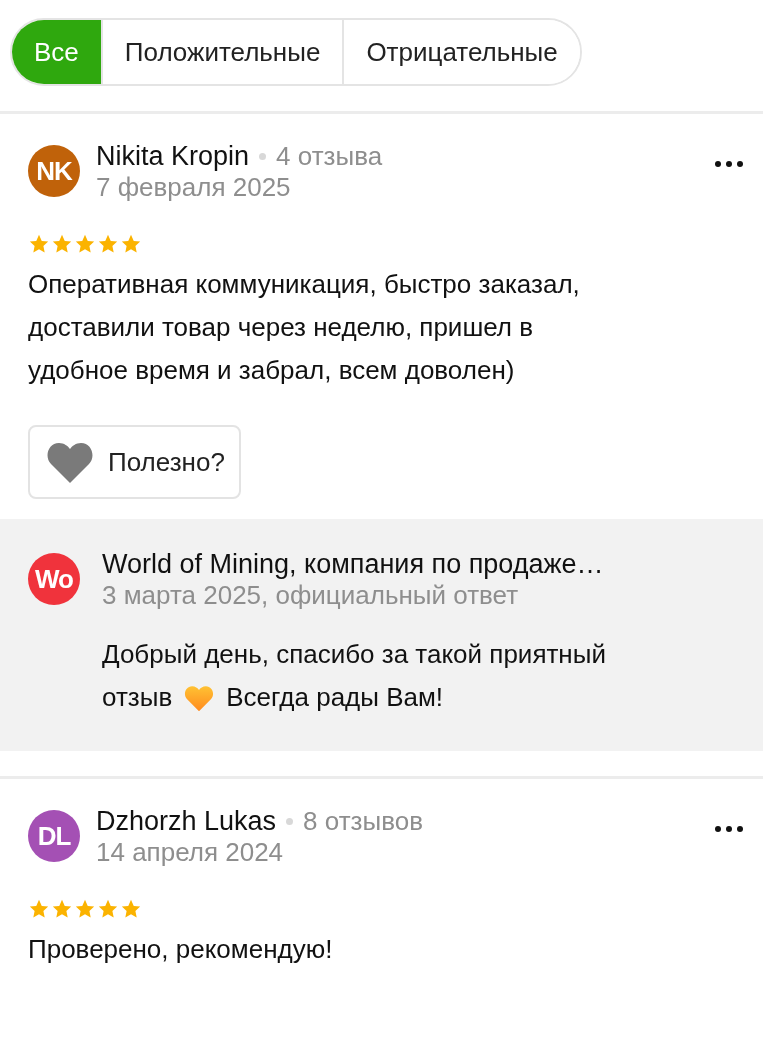 The image size is (763, 1045). Describe the element at coordinates (54, 836) in the screenshot. I see `user-avatar: DL` at that location.